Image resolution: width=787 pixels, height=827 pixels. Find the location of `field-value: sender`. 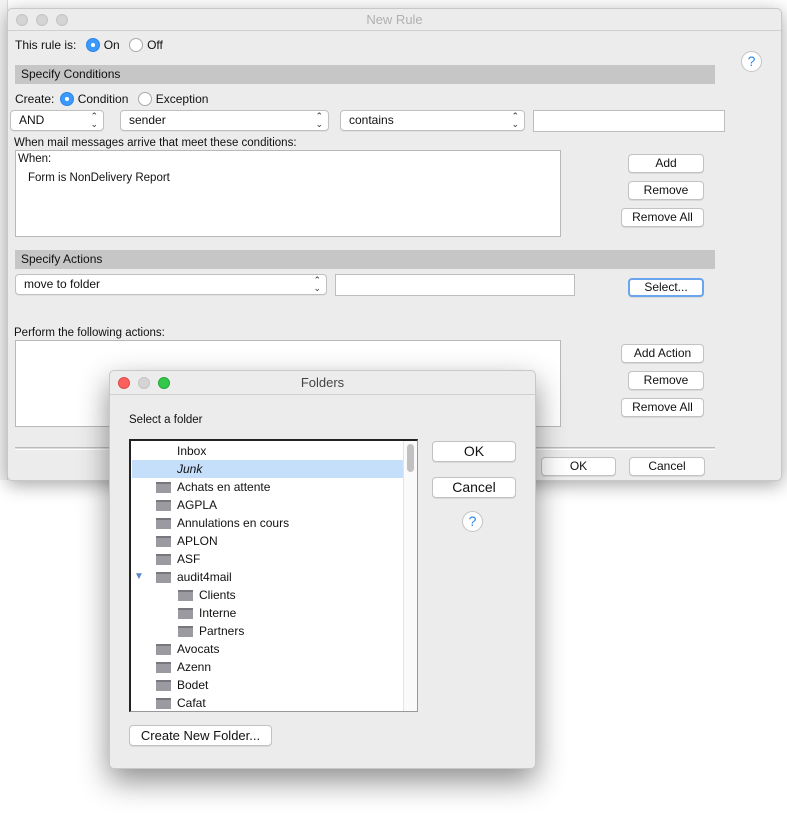

field-value: sender is located at coordinates (147, 120).